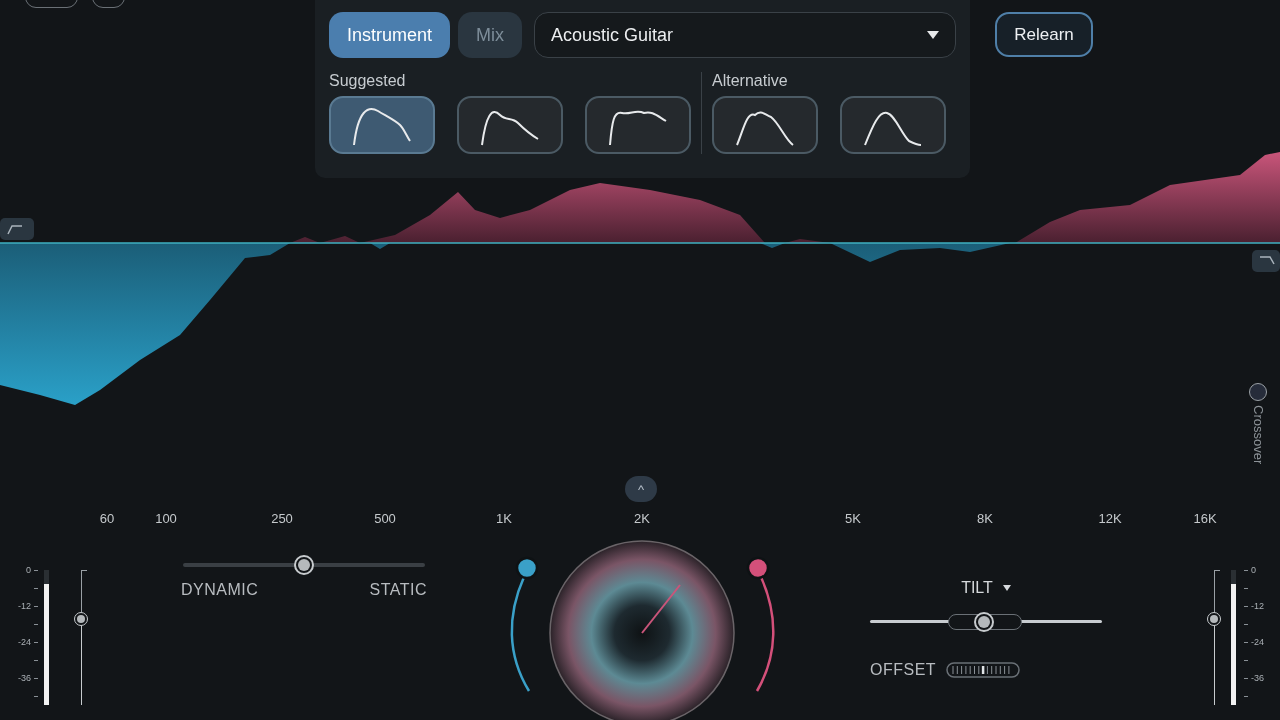  I want to click on frequency-label: 250, so click(282, 518).